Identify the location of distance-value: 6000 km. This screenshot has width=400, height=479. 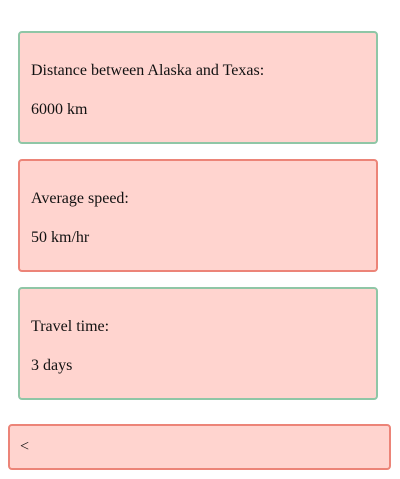
(59, 109).